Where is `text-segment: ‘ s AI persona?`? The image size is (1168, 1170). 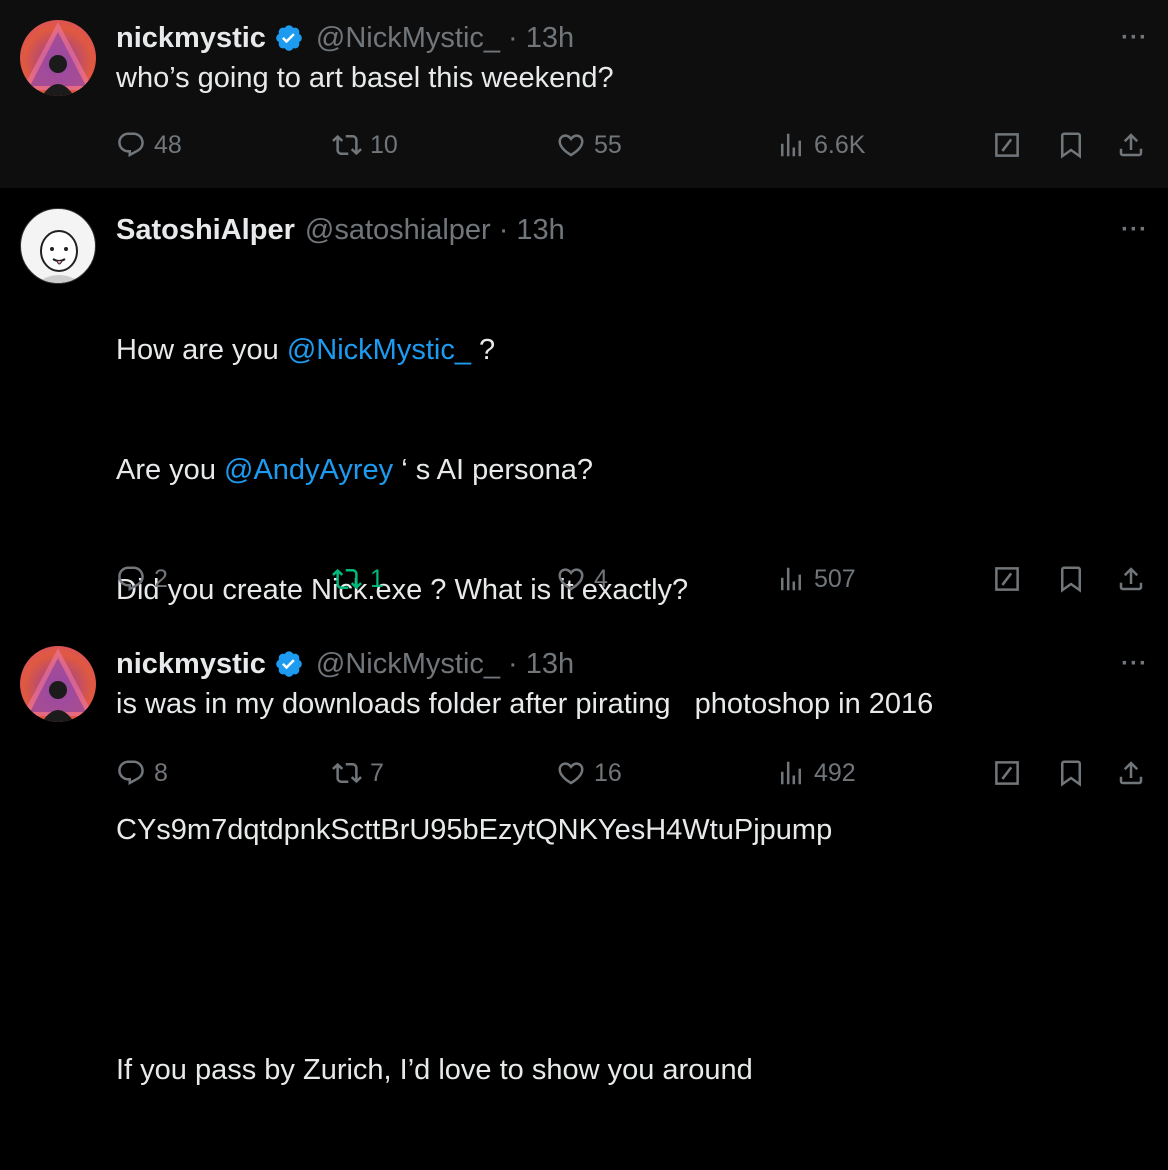
text-segment: ‘ s AI persona? is located at coordinates (493, 470).